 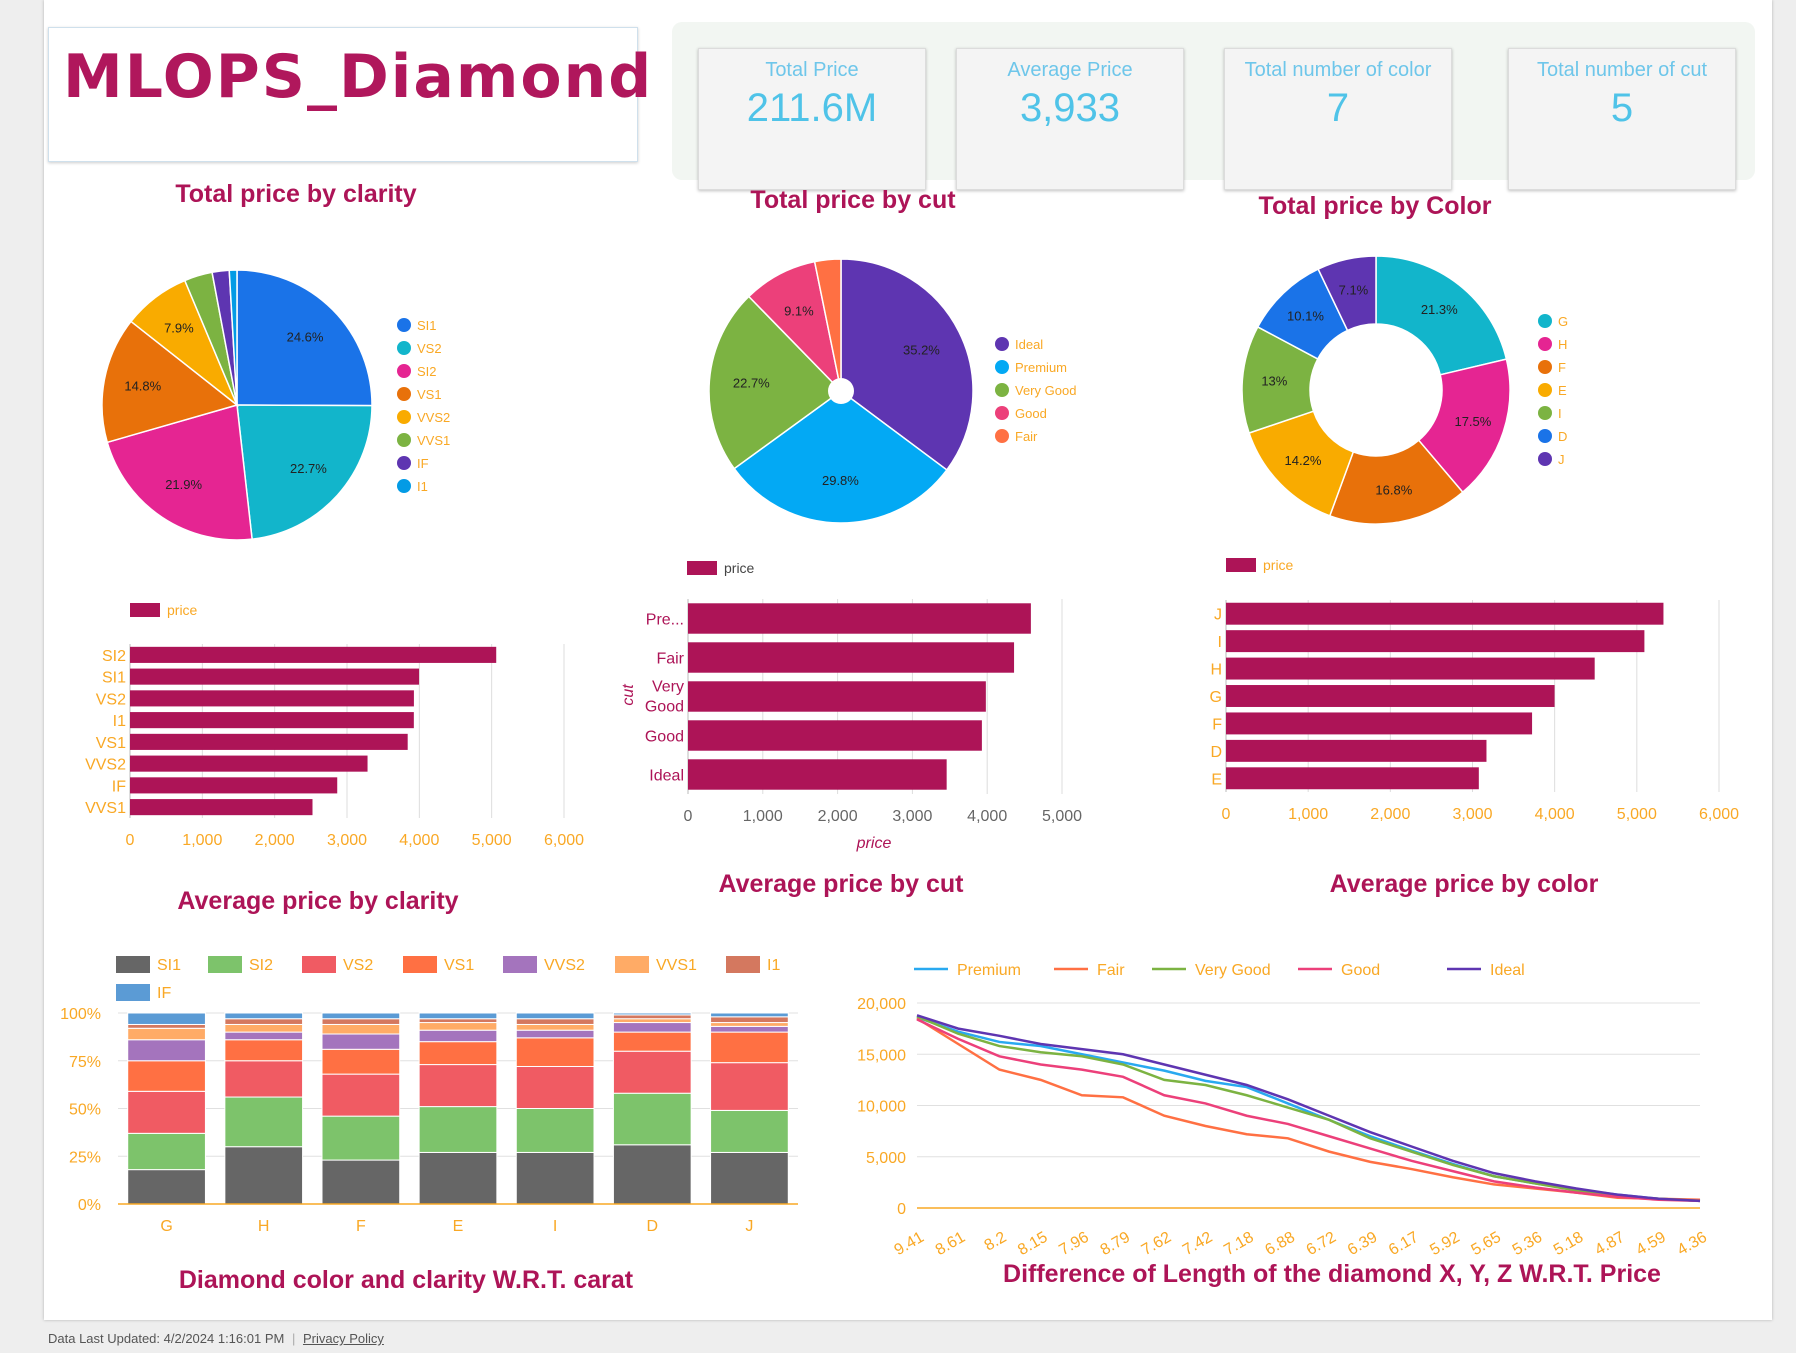 I want to click on bar4-x-axis-title: price, so click(x=874, y=843).